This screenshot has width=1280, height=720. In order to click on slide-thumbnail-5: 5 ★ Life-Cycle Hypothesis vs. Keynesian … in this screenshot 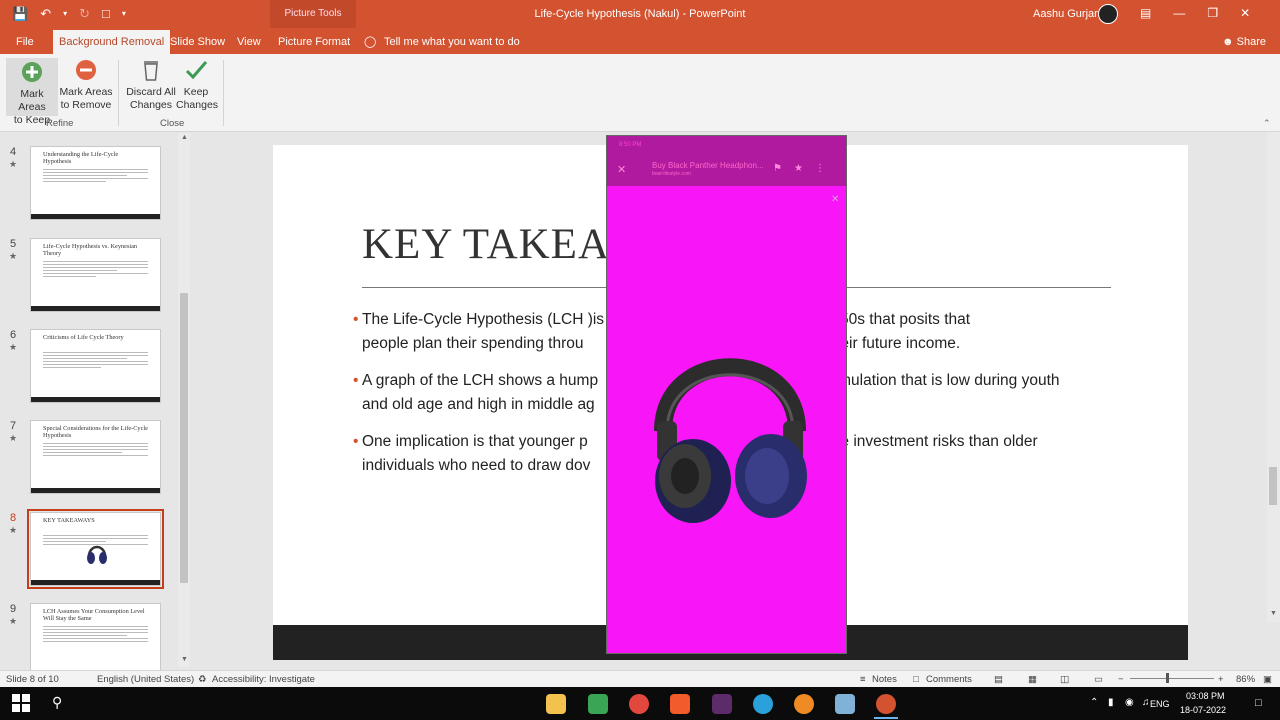, I will do `click(88, 280)`.